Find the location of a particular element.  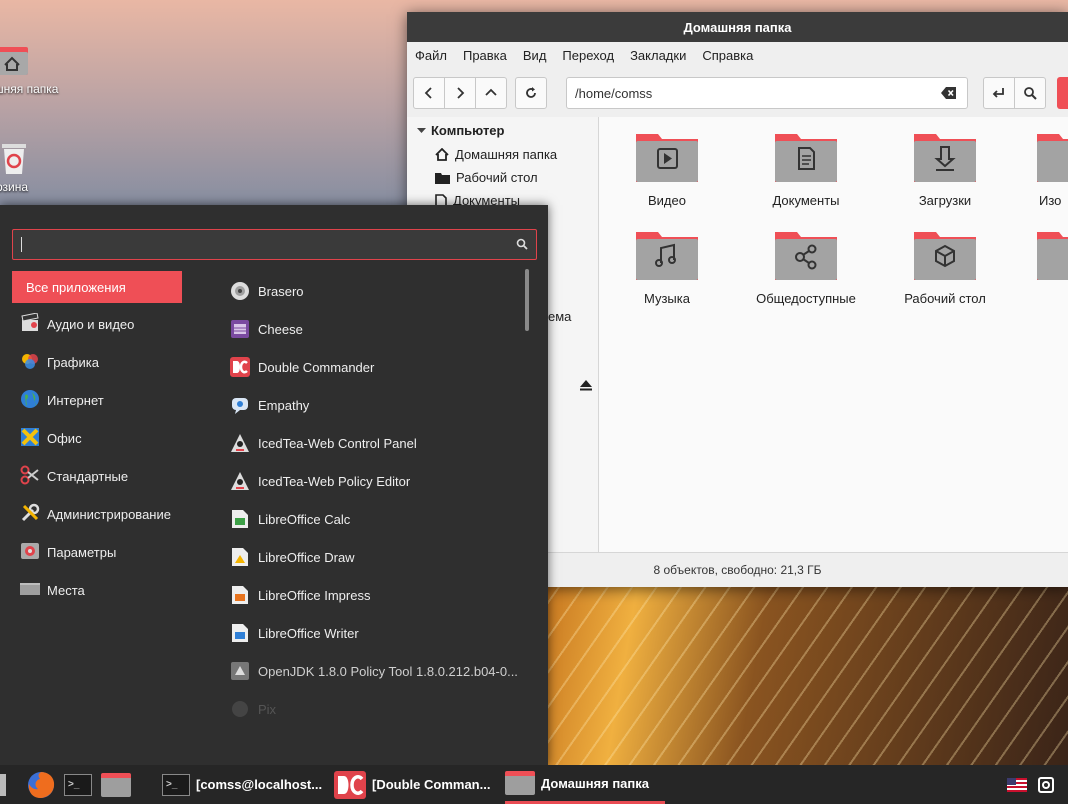

file-item-music: Музыка is located at coordinates (667, 268).